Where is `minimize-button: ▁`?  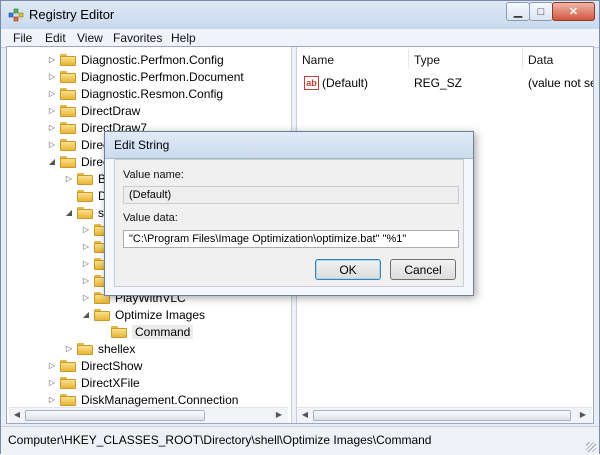
minimize-button: ▁ is located at coordinates (518, 11).